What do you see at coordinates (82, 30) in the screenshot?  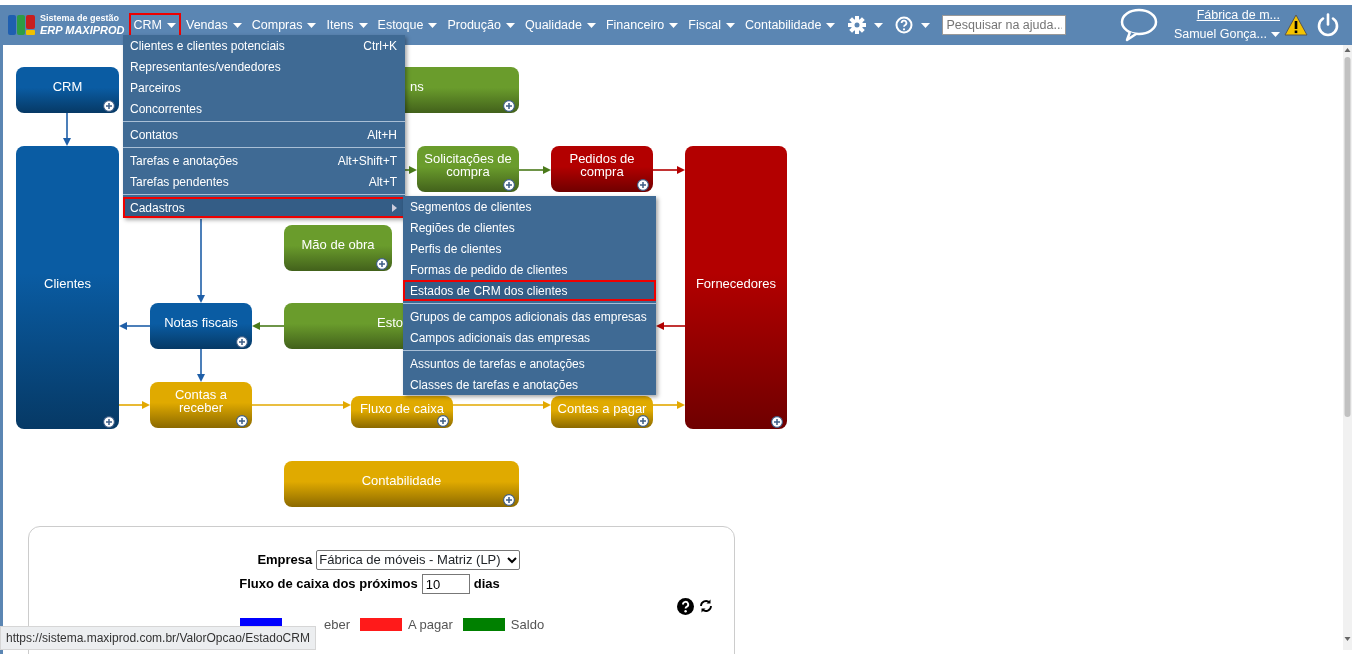 I see `logo-title: ERP MAXIPROD` at bounding box center [82, 30].